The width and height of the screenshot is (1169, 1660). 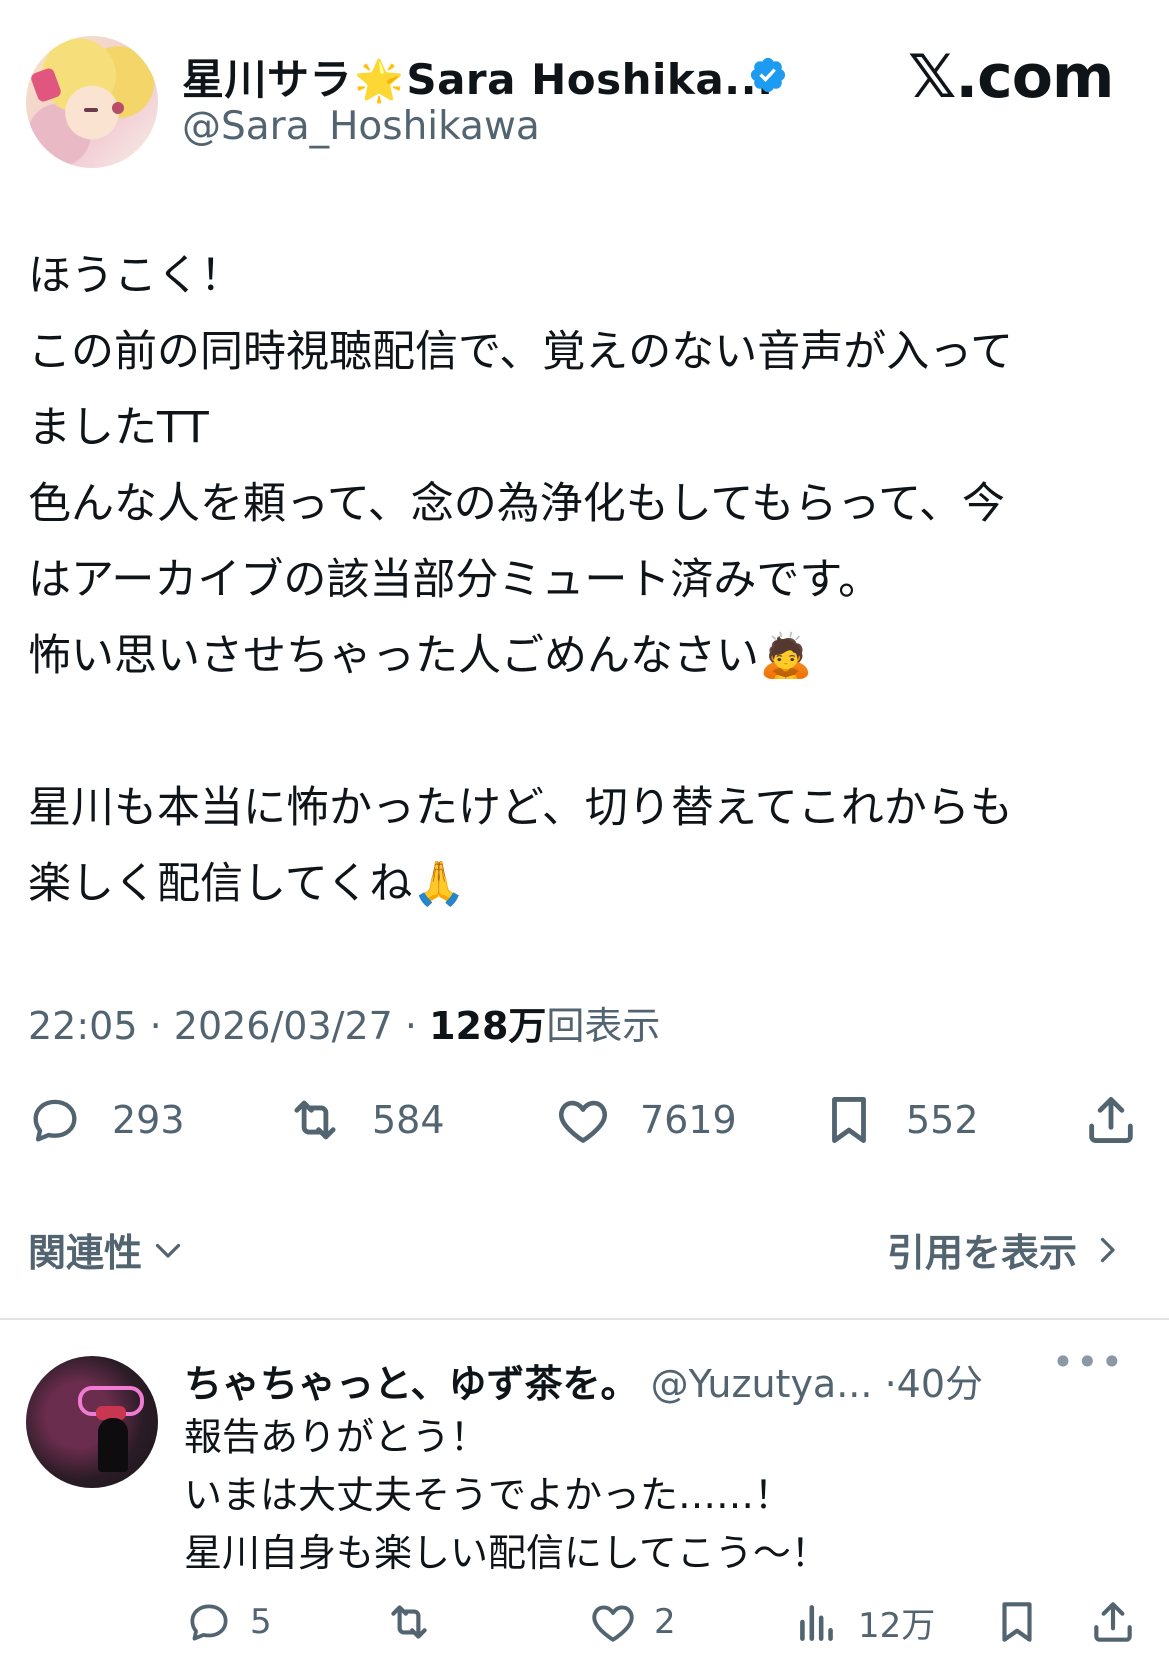 I want to click on retweet-button: 584, so click(x=365, y=1120).